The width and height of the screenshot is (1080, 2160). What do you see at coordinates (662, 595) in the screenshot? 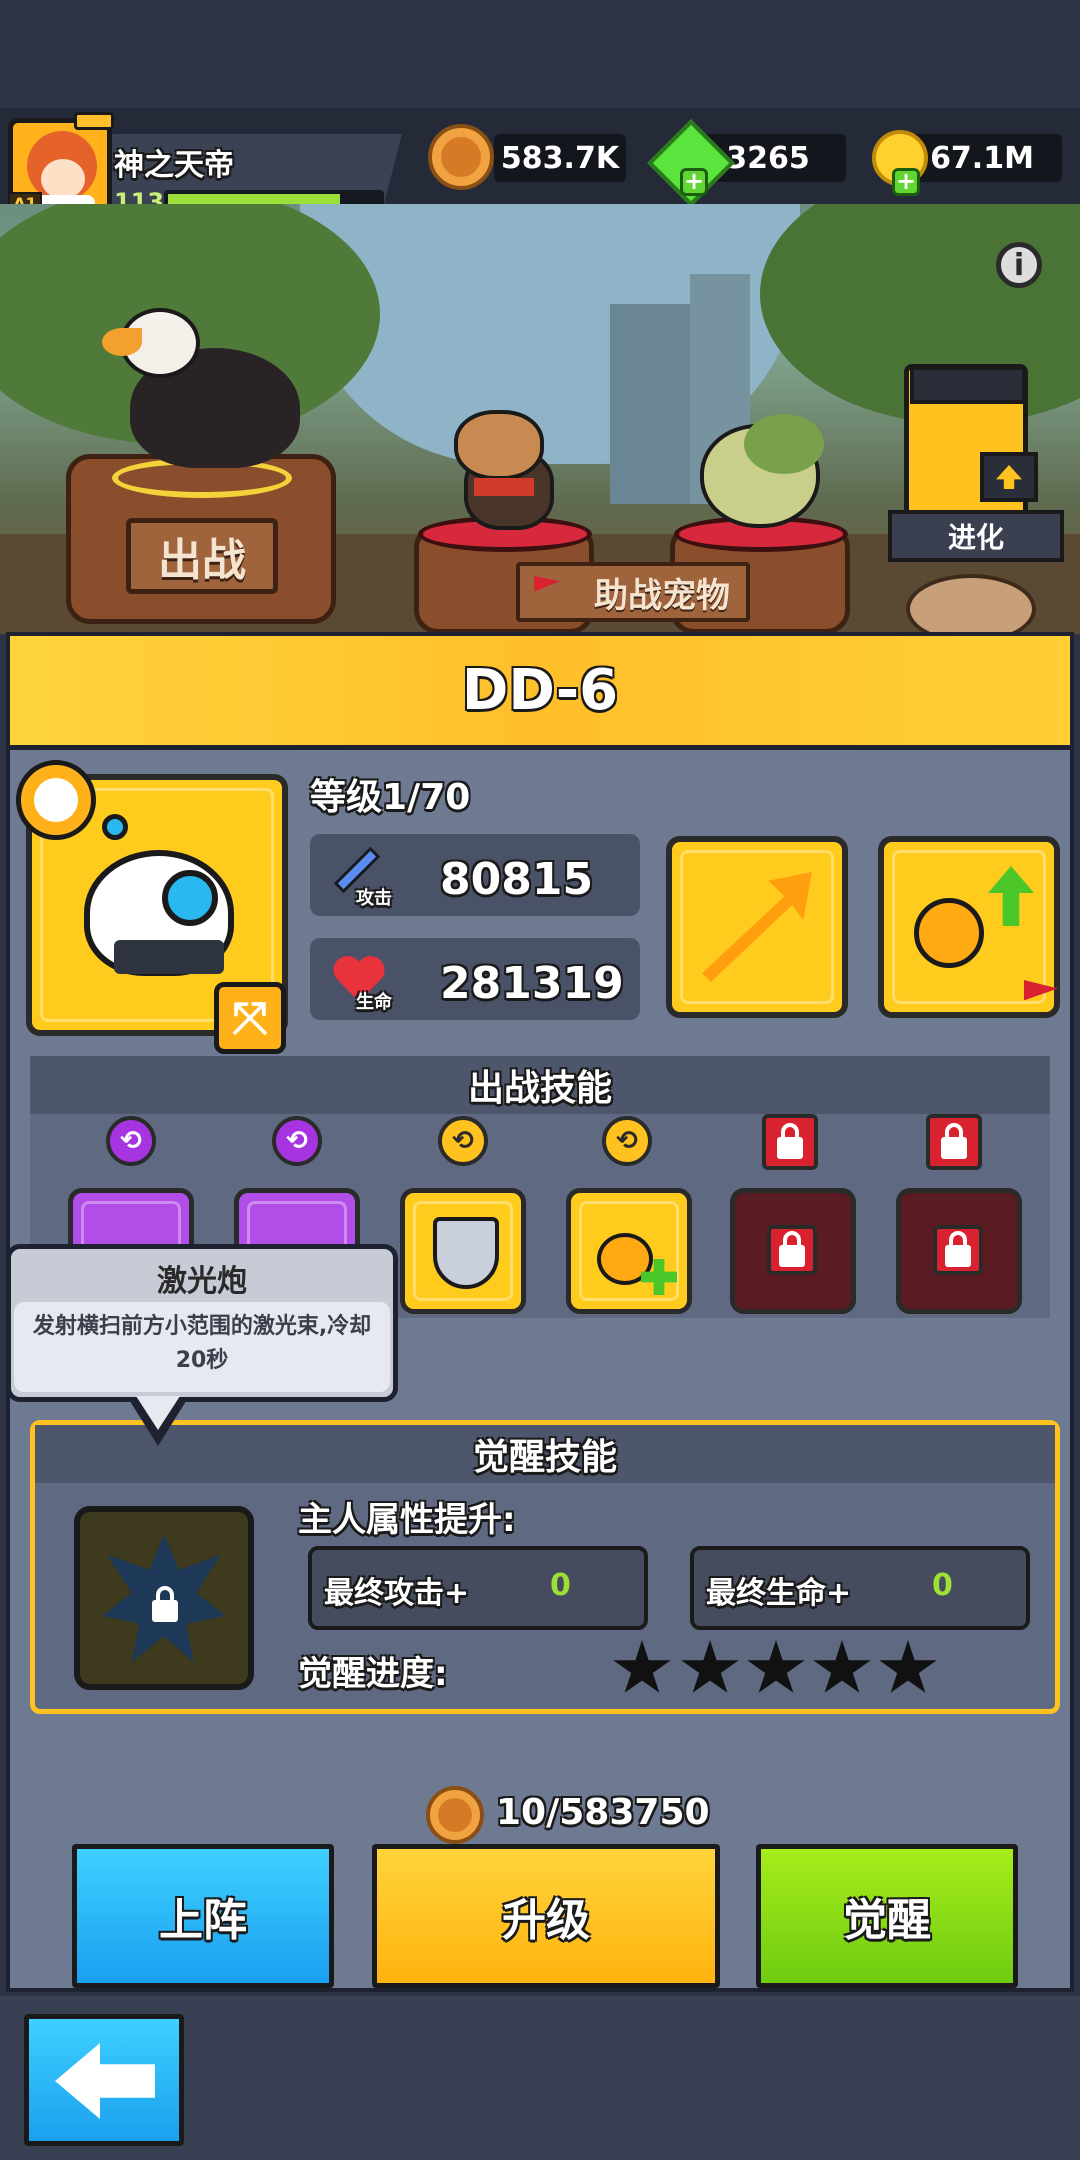
I see `assist-pets-label: 助战宠物` at bounding box center [662, 595].